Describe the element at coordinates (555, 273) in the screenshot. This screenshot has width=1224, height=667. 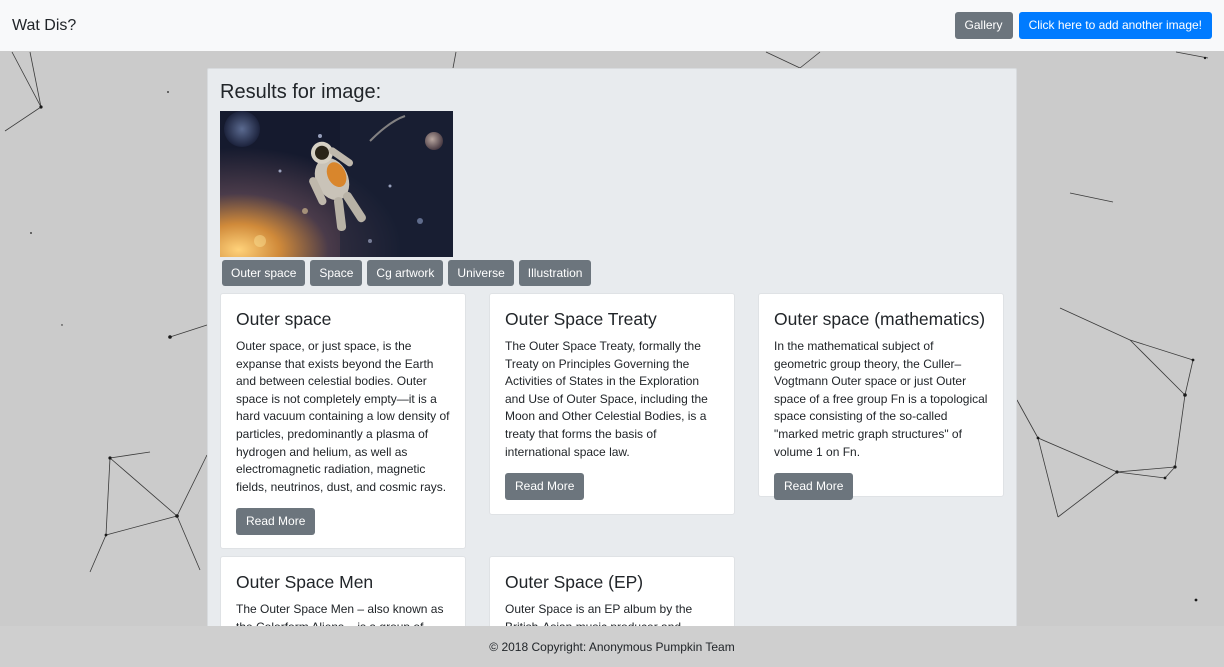
I see `tag-illustration: Illustration` at that location.